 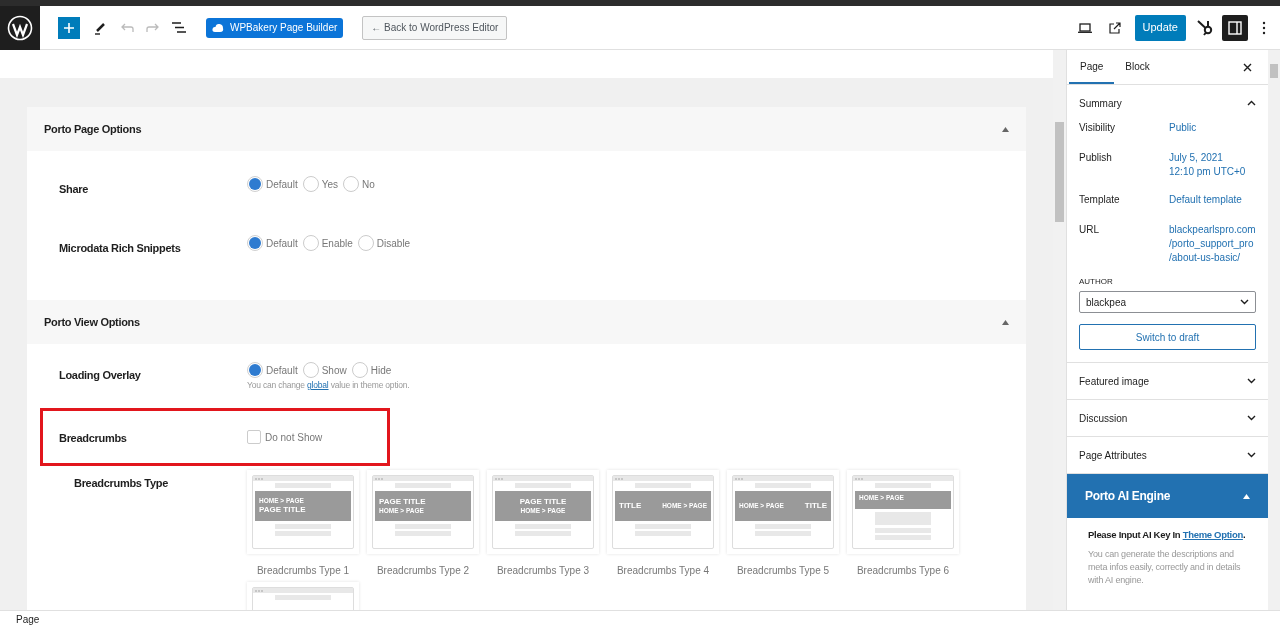 What do you see at coordinates (526, 129) in the screenshot?
I see `section-header: Porto Page Options` at bounding box center [526, 129].